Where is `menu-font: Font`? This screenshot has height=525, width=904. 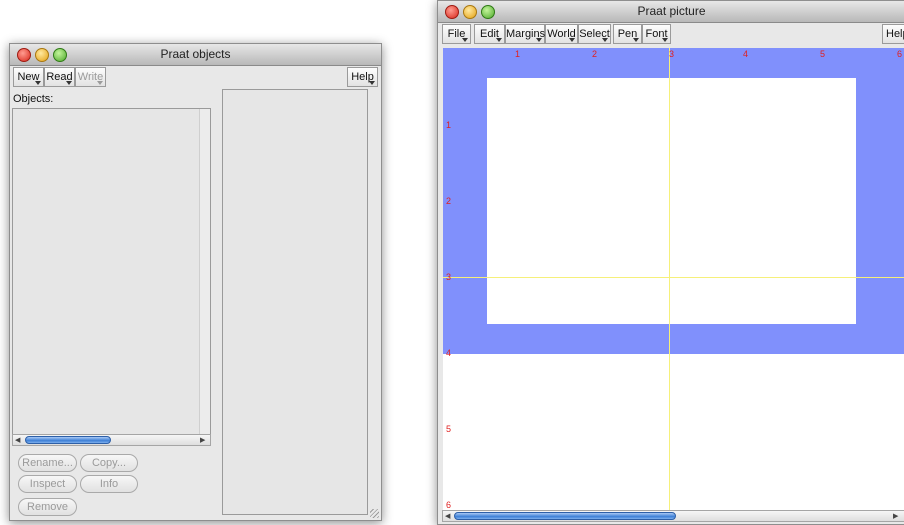 menu-font: Font is located at coordinates (656, 34).